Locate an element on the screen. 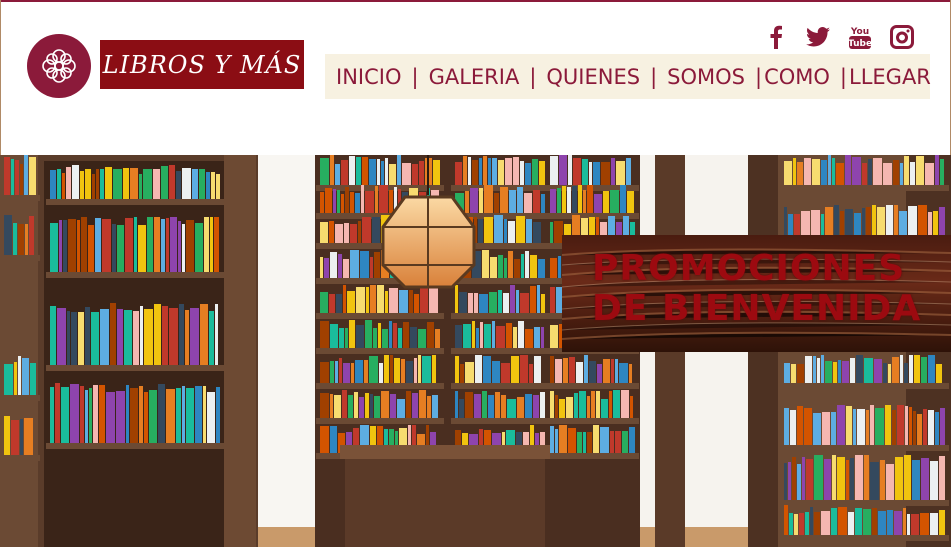 This screenshot has width=951, height=547. svg-text: You is located at coordinates (859, 32).